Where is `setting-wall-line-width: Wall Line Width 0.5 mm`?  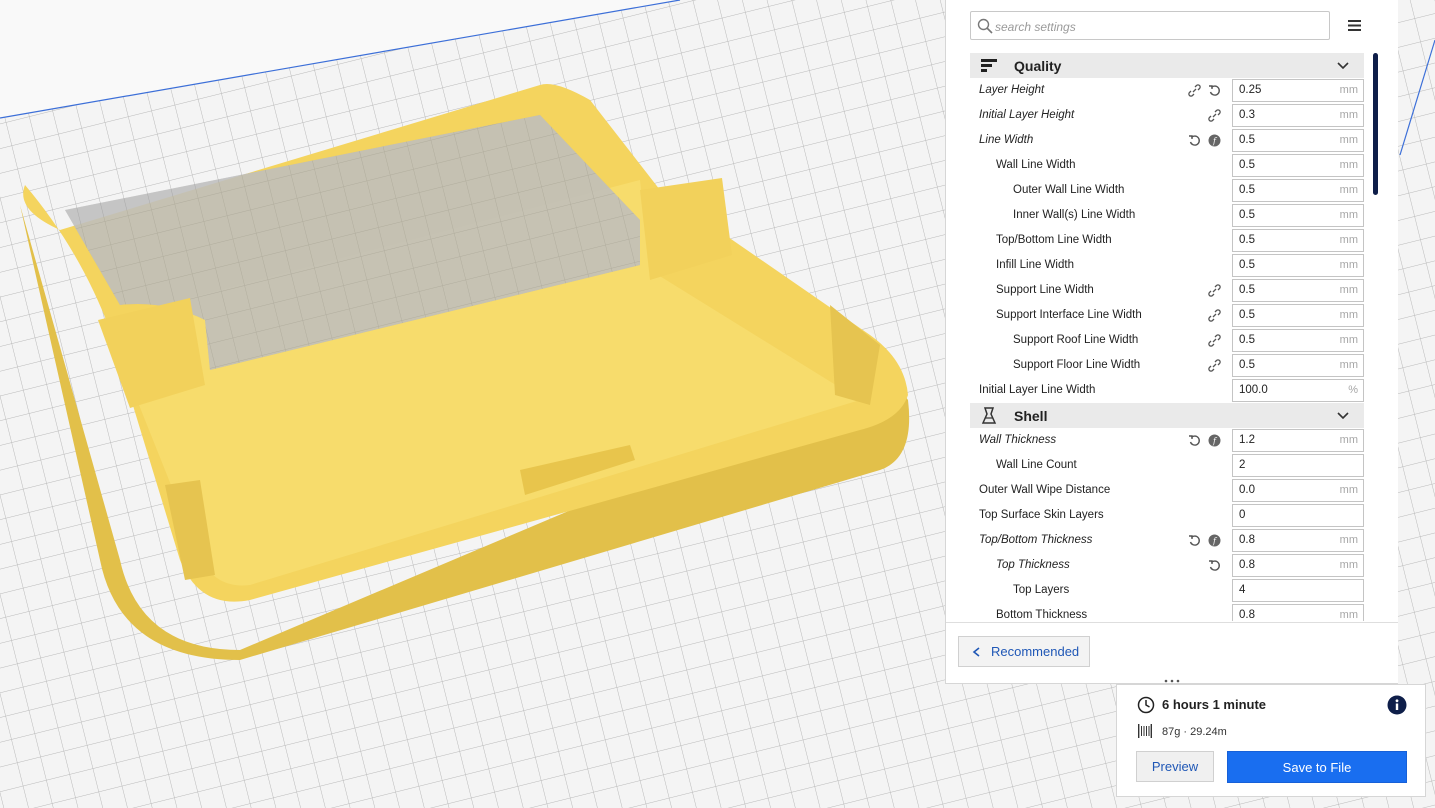
setting-wall-line-width: Wall Line Width 0.5 mm is located at coordinates (1167, 165).